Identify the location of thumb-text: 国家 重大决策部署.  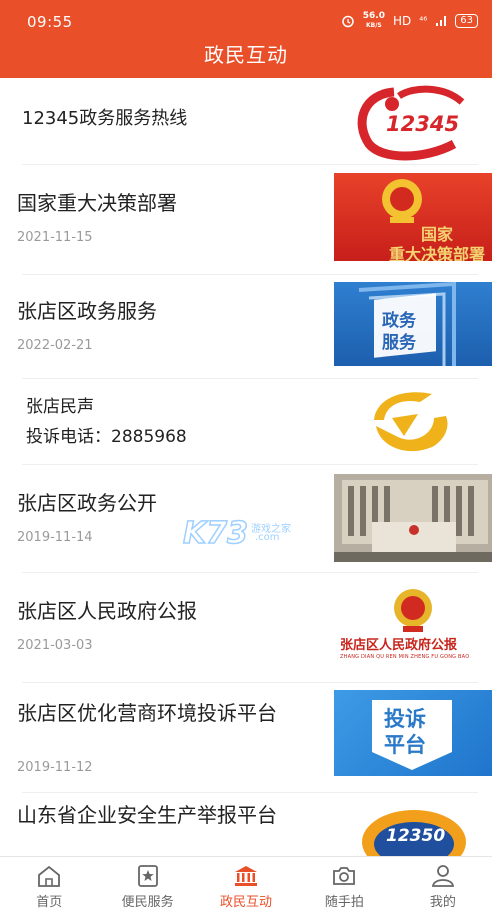
(437, 243).